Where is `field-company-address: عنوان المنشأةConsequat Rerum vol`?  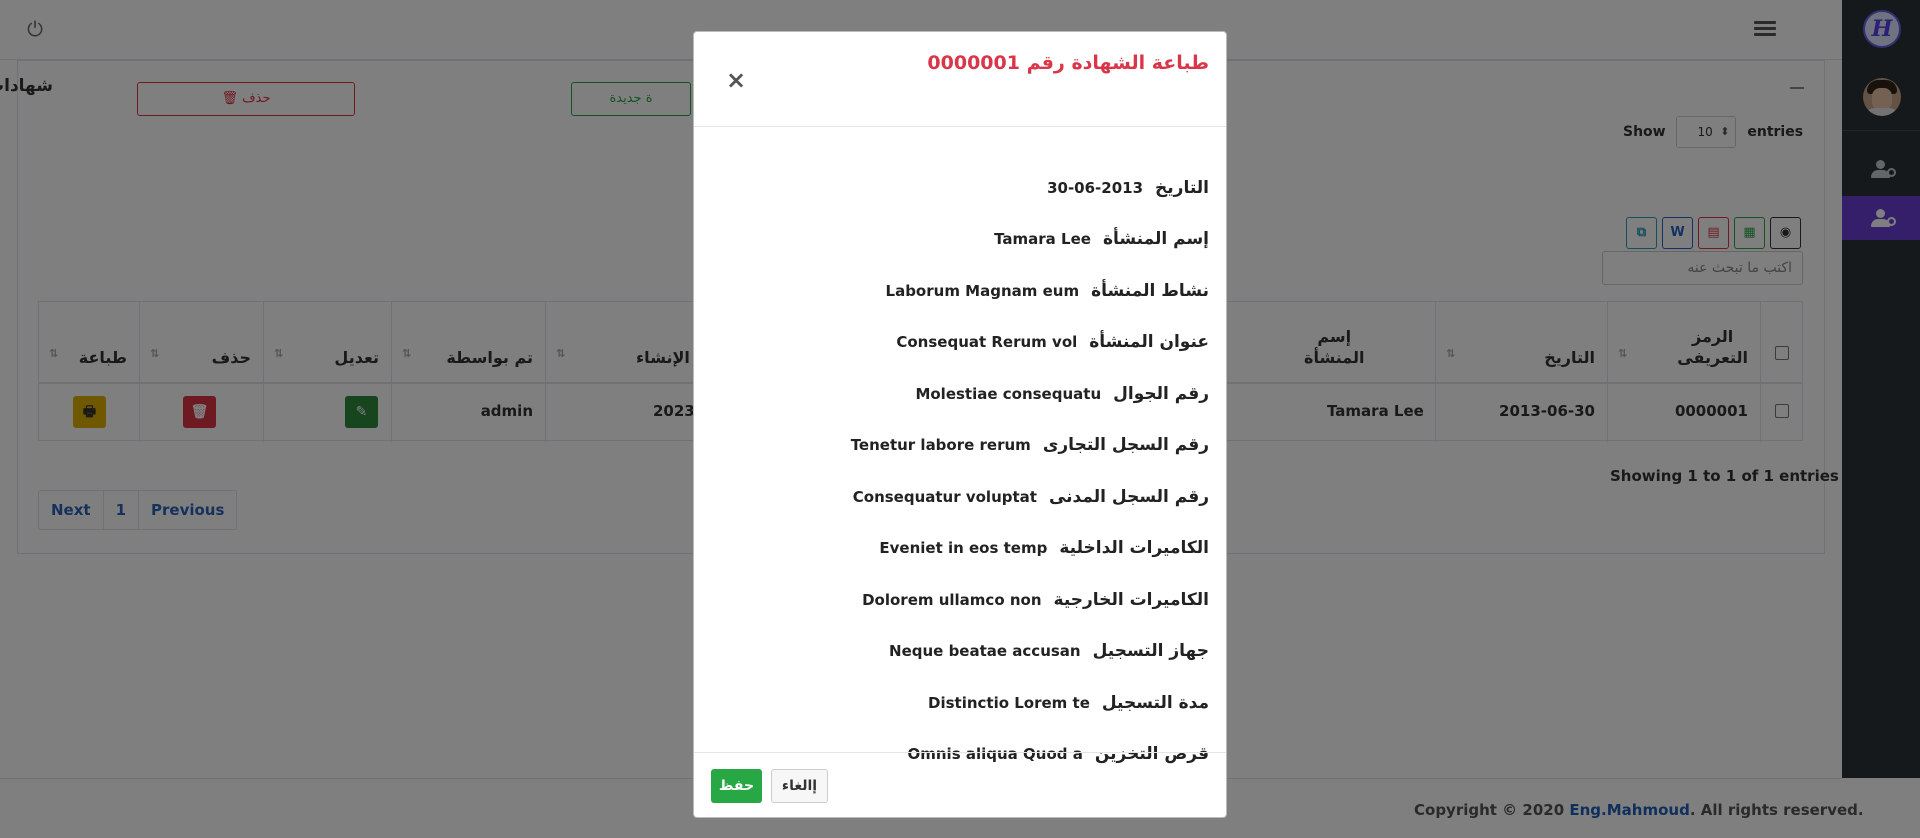 field-company-address: عنوان المنشأةConsequat Rerum vol is located at coordinates (1052, 342).